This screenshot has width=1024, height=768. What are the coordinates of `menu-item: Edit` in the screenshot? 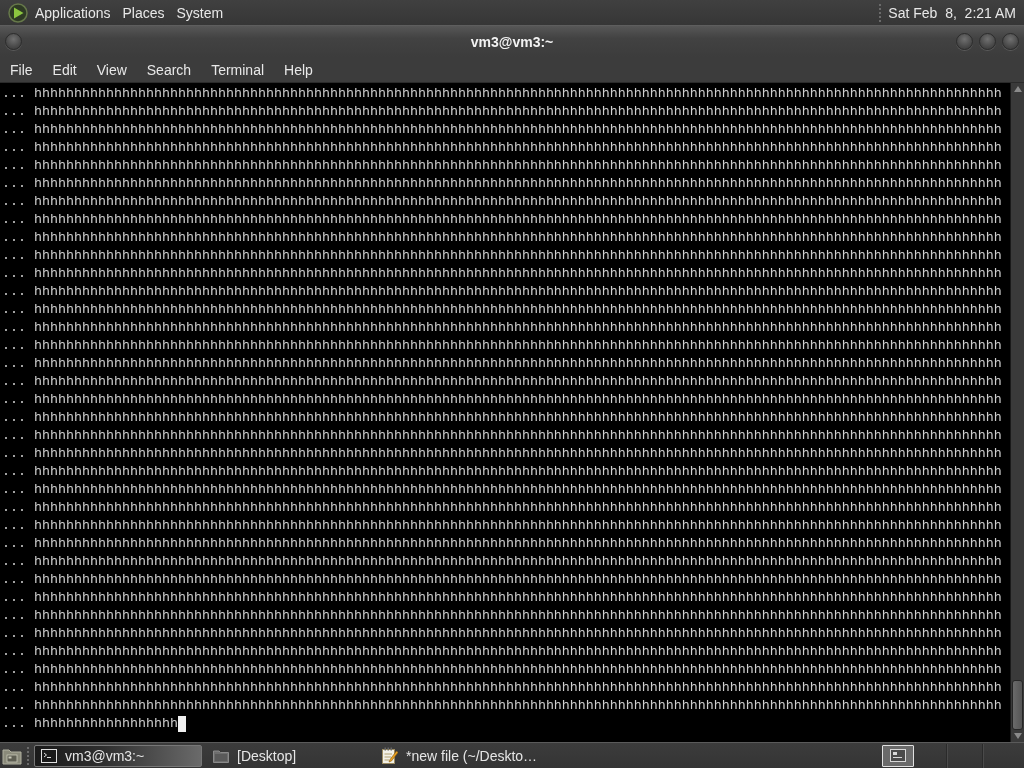 It's located at (64, 69).